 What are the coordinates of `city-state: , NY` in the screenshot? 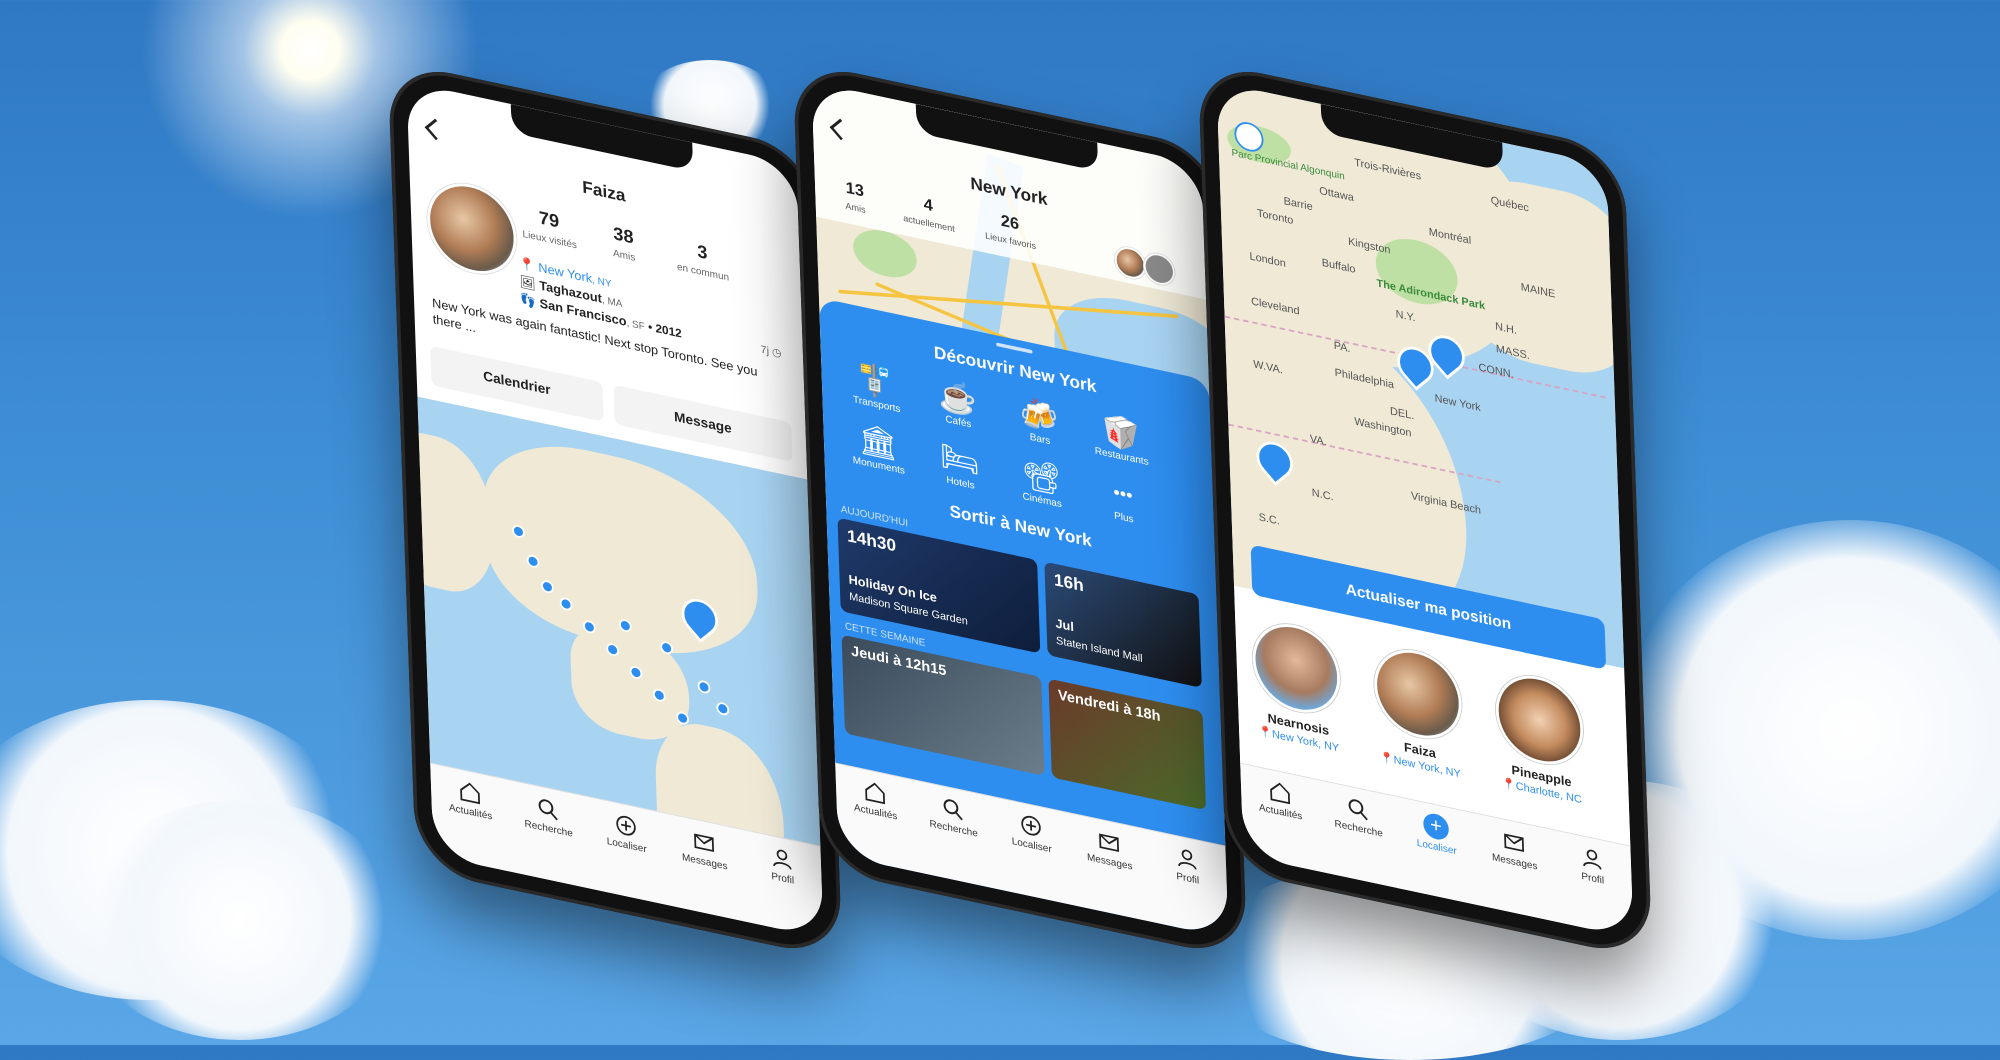 It's located at (601, 282).